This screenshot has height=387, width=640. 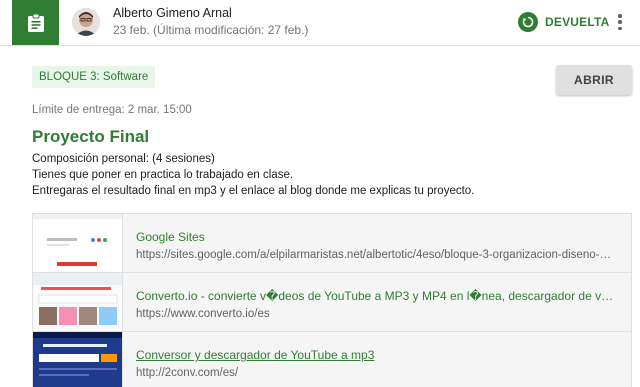 I want to click on assignment-title: Proyecto Final, so click(x=90, y=137).